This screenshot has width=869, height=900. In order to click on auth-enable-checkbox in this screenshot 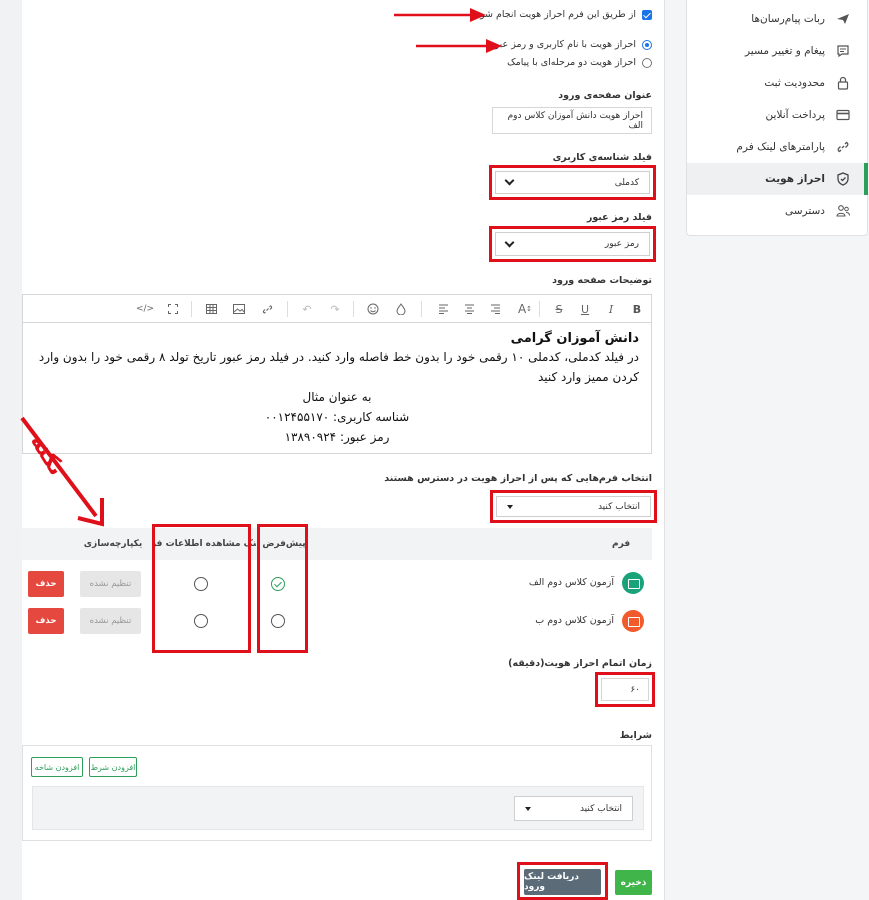, I will do `click(647, 15)`.